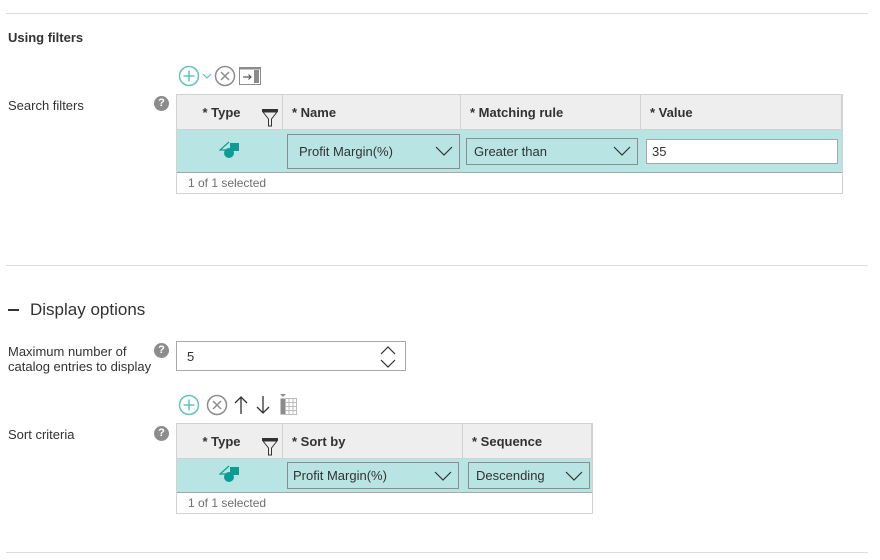 This screenshot has width=880, height=560. Describe the element at coordinates (207, 76) in the screenshot. I see `add-menu-chevron-down-icon` at that location.